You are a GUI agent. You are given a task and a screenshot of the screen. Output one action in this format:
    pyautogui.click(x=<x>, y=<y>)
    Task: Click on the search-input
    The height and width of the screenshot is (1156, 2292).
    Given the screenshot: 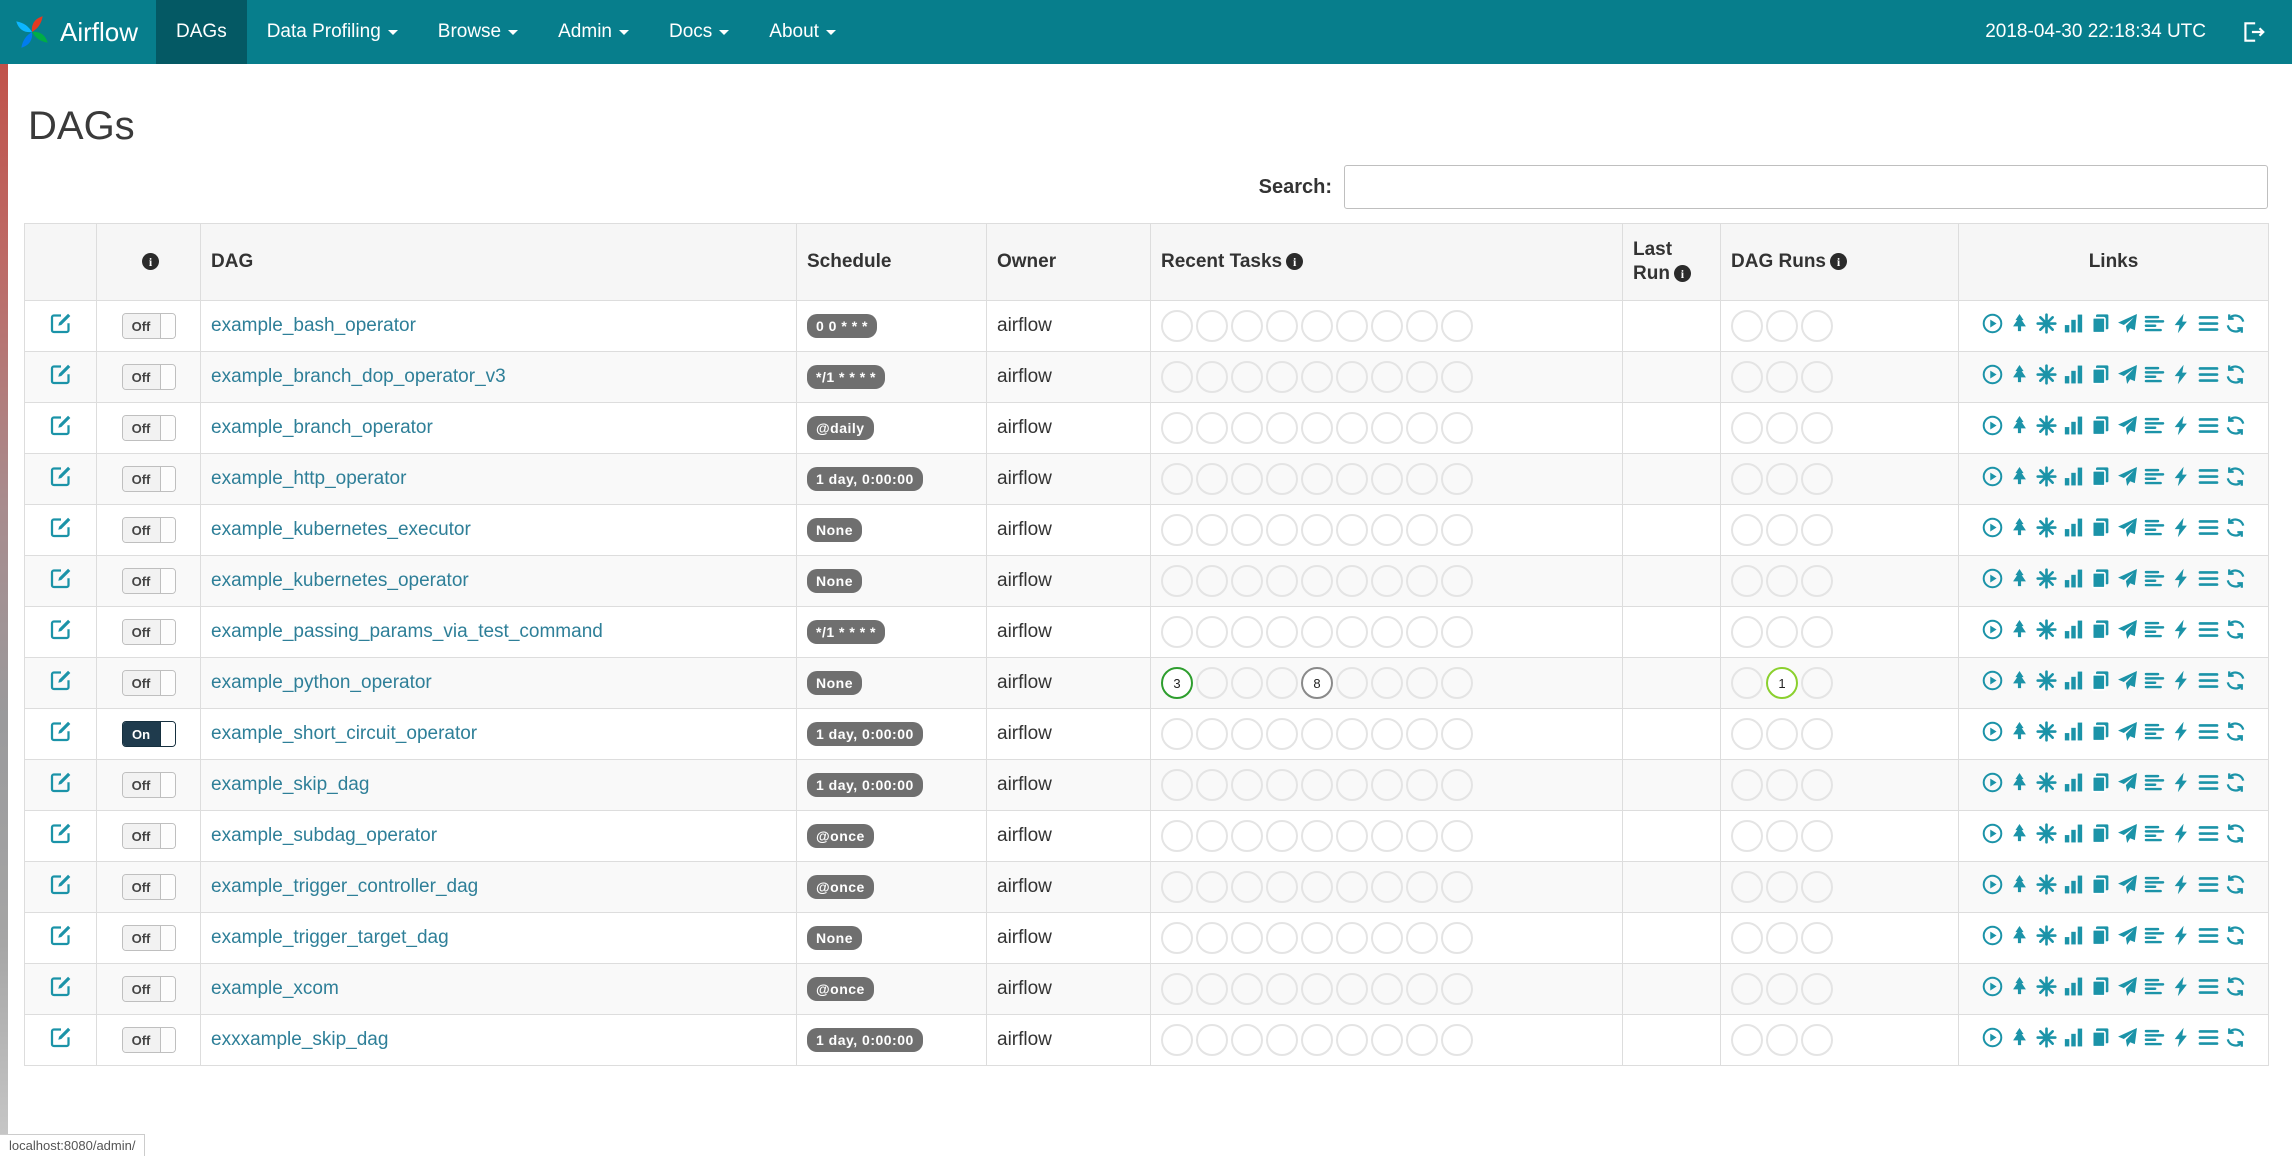 What is the action you would take?
    pyautogui.click(x=1806, y=187)
    